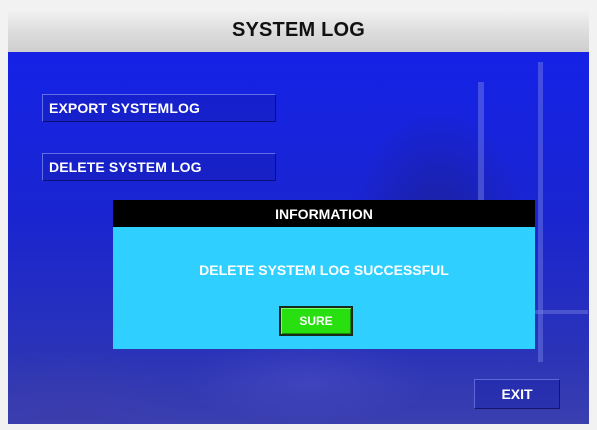 The image size is (597, 430). I want to click on dialog-message: DELETE SYSTEM LOG SUCCESSFUL, so click(324, 270).